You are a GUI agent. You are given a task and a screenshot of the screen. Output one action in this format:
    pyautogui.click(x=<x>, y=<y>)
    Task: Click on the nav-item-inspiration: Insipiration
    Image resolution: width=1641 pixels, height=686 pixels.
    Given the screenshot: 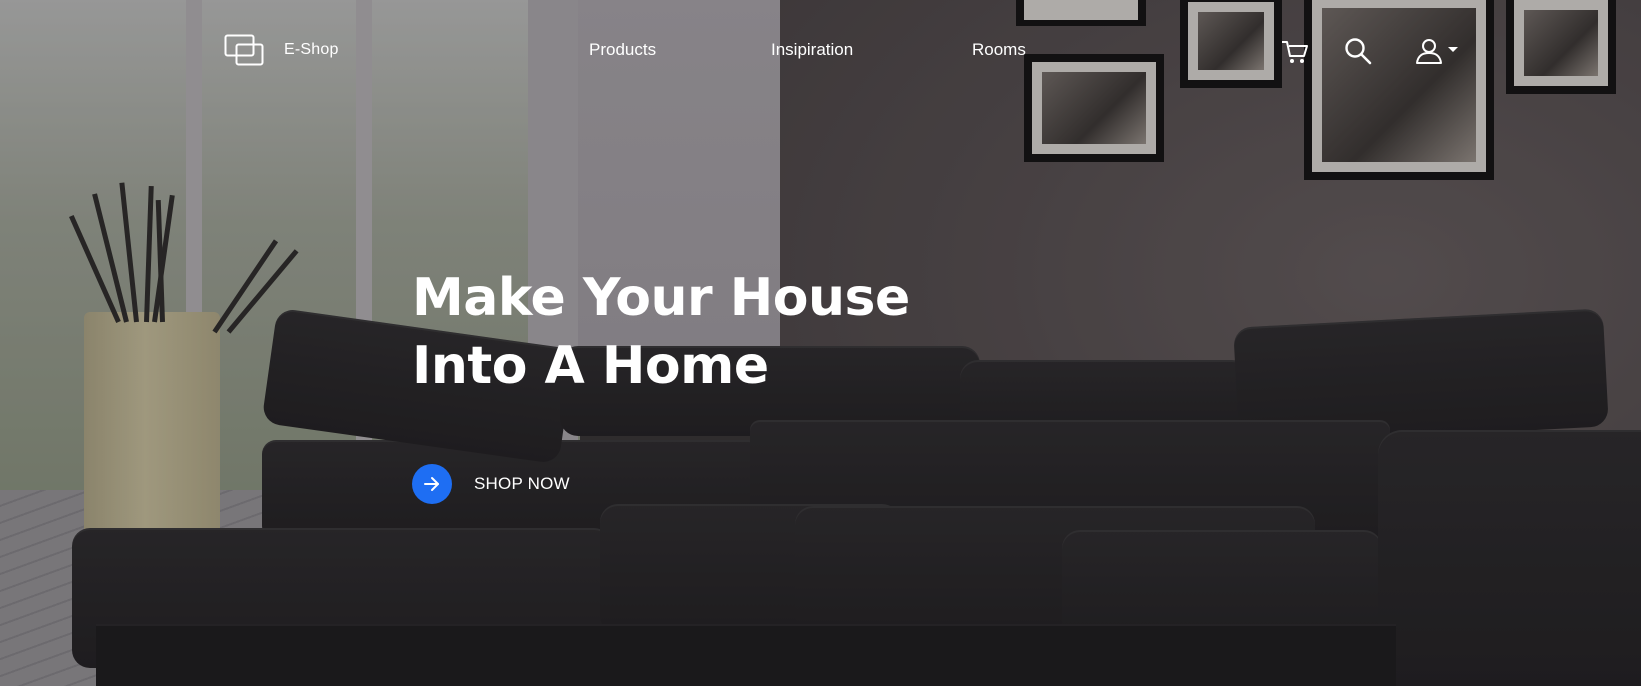 What is the action you would take?
    pyautogui.click(x=812, y=50)
    